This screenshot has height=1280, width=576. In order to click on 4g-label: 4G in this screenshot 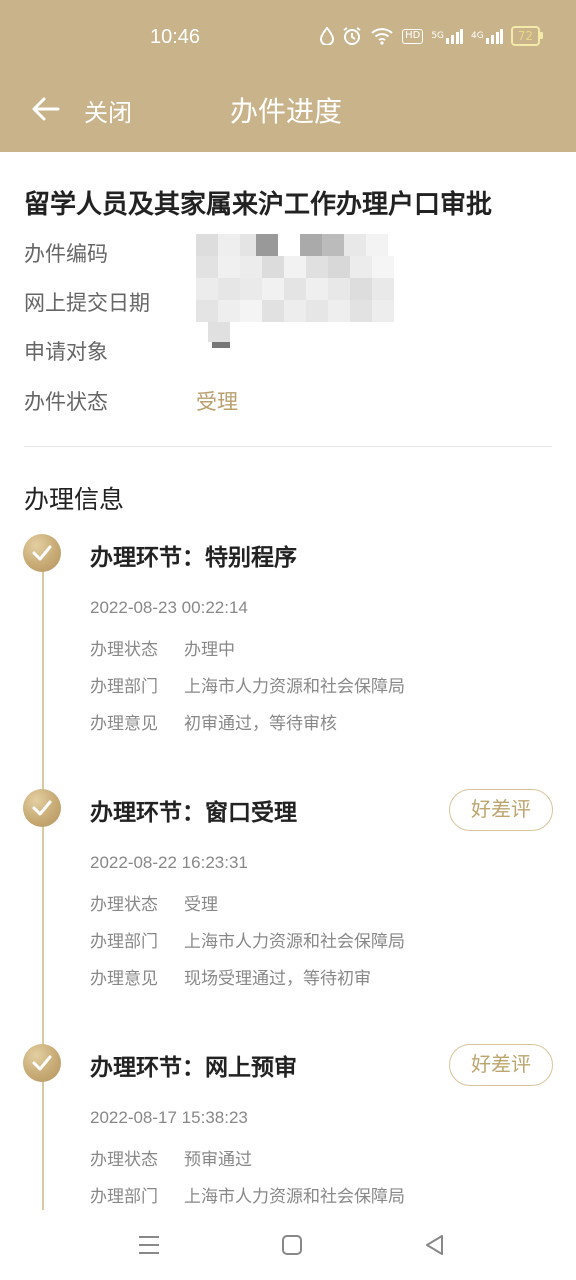, I will do `click(477, 36)`.